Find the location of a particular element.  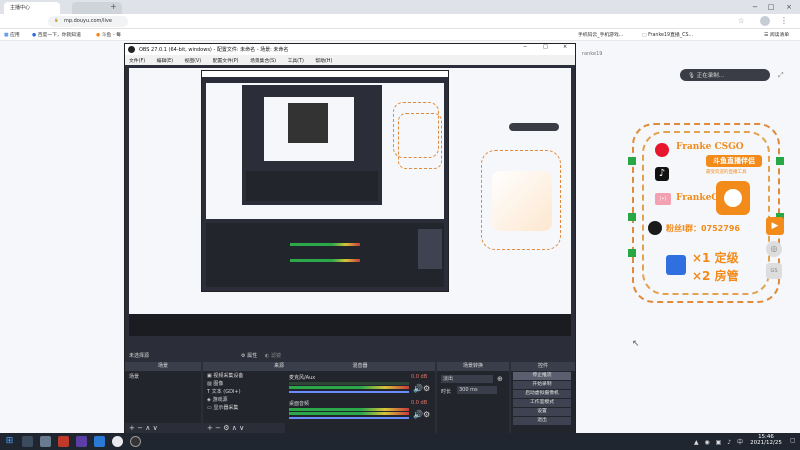

menu-scene-collection: 场景集合(S) is located at coordinates (263, 60).